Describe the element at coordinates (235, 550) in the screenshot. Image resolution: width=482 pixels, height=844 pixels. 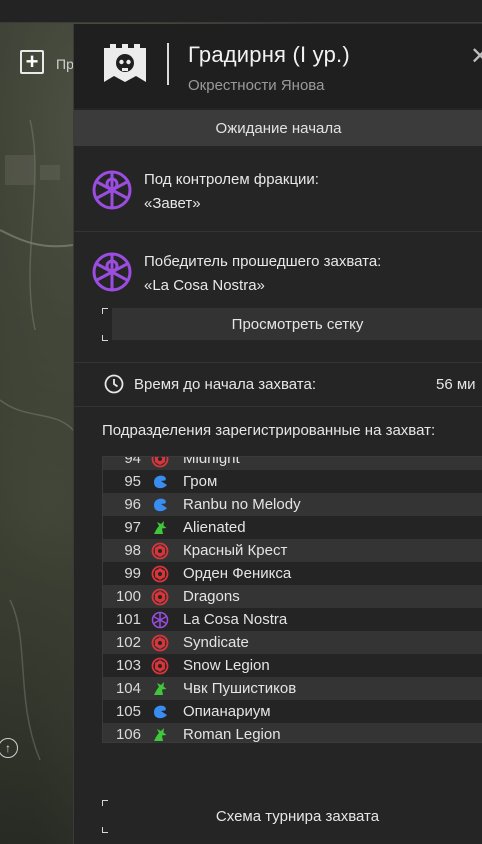
I see `list-item-name: Красный Крест` at that location.